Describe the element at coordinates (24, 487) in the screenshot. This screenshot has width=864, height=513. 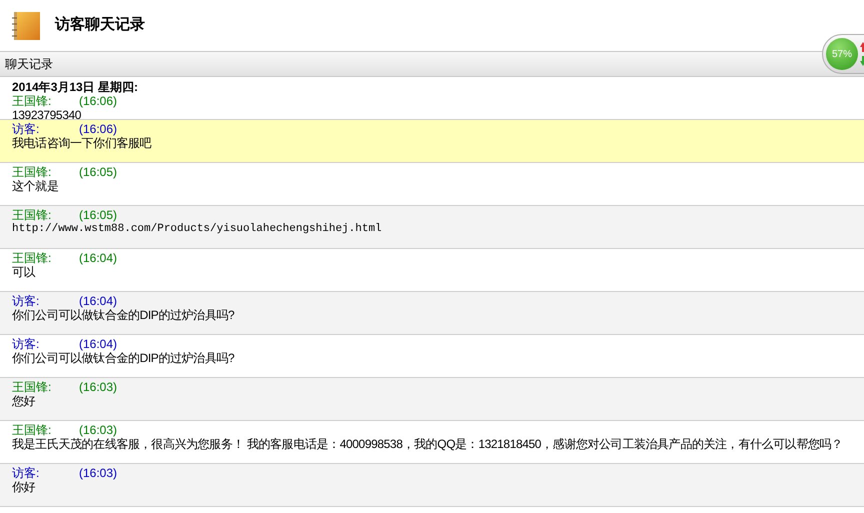
I see `message-text: 你好` at that location.